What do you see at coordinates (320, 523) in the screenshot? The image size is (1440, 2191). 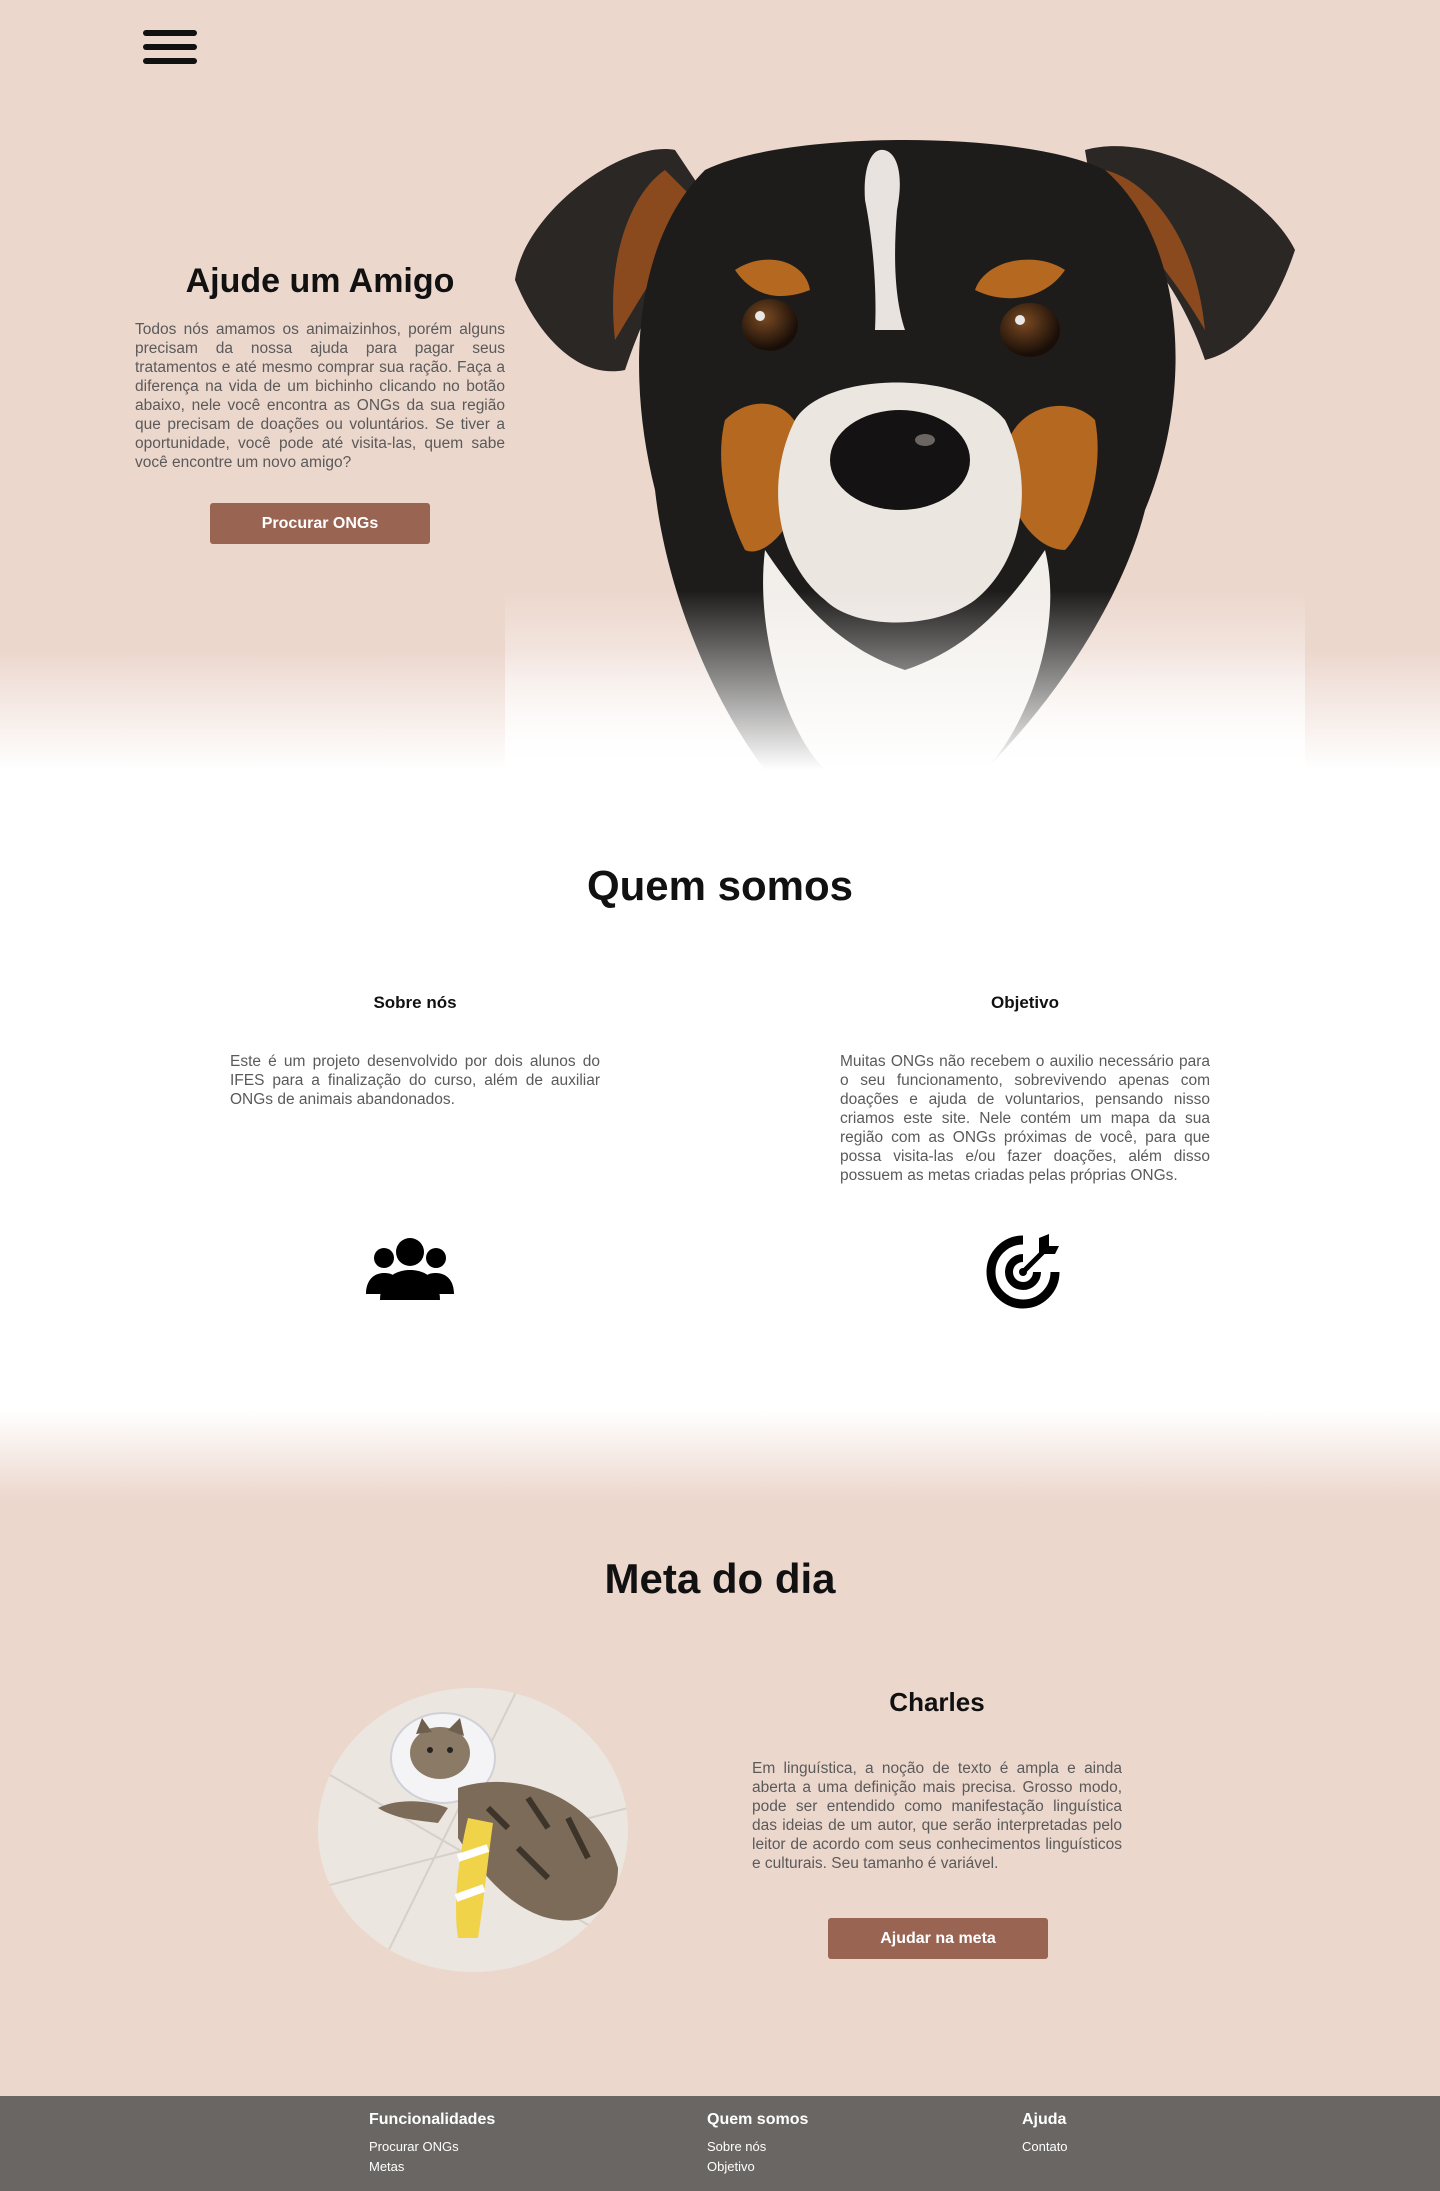 I see `search-ngos-button: Procurar ONGs` at bounding box center [320, 523].